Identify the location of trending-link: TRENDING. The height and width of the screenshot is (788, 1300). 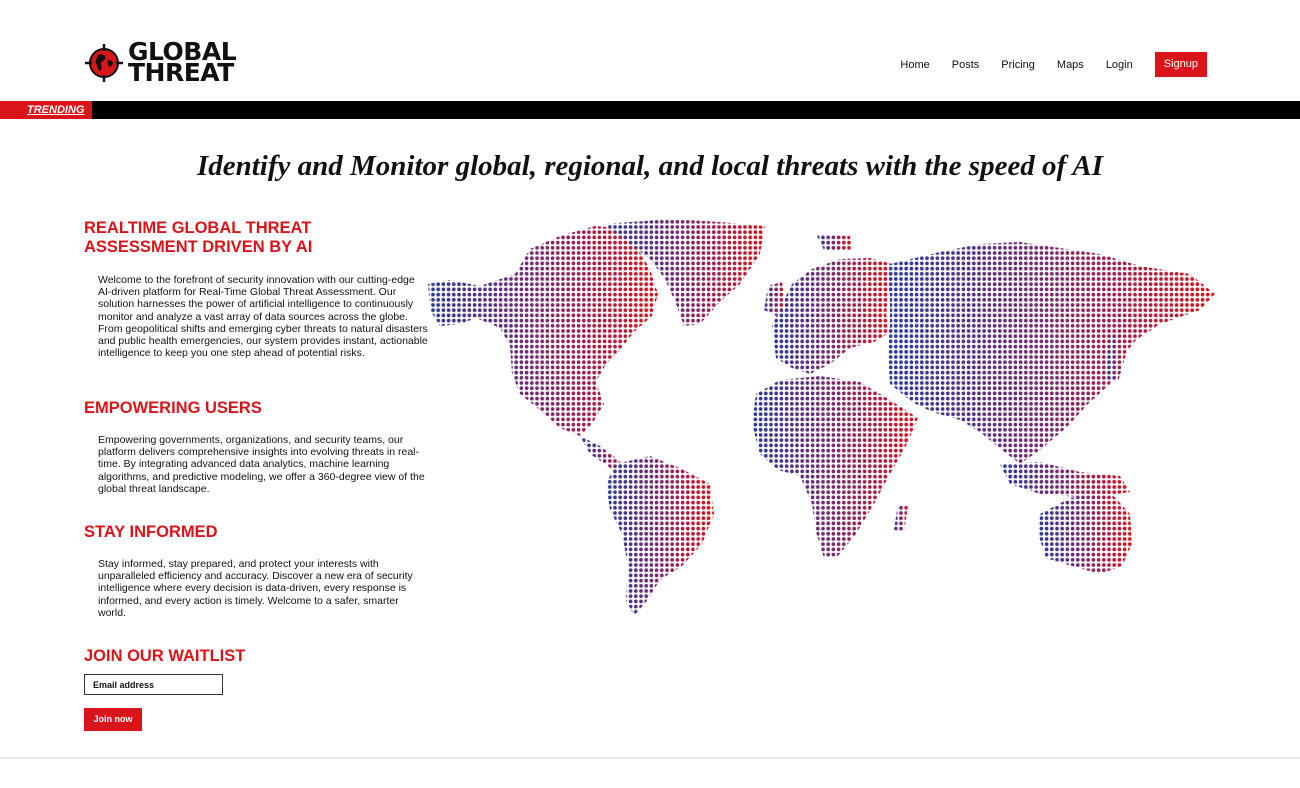
(46, 110).